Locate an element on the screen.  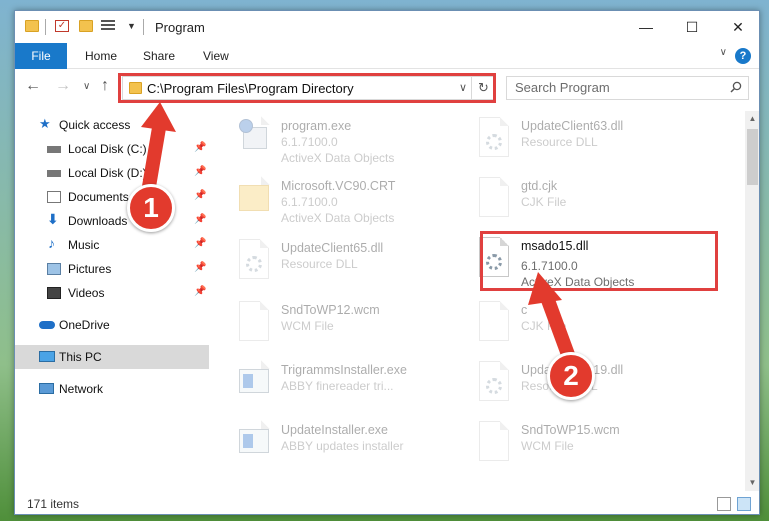
folder-icon is located at coordinates (254, 196).